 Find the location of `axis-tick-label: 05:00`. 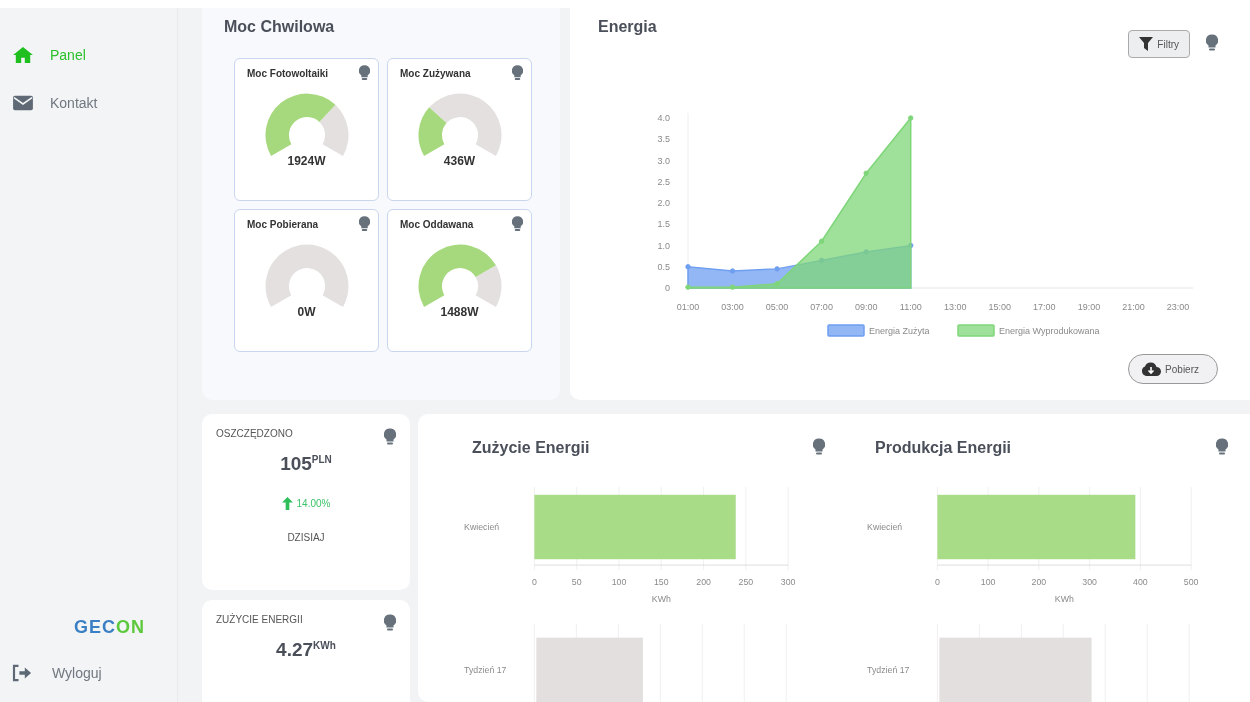

axis-tick-label: 05:00 is located at coordinates (777, 307).